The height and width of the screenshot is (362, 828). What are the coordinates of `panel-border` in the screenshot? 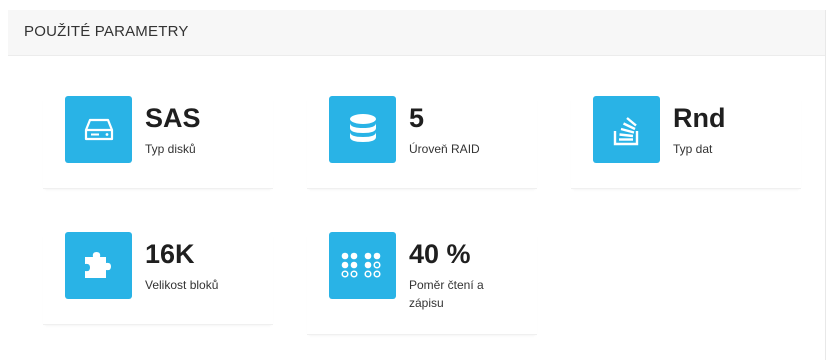 It's located at (825, 185).